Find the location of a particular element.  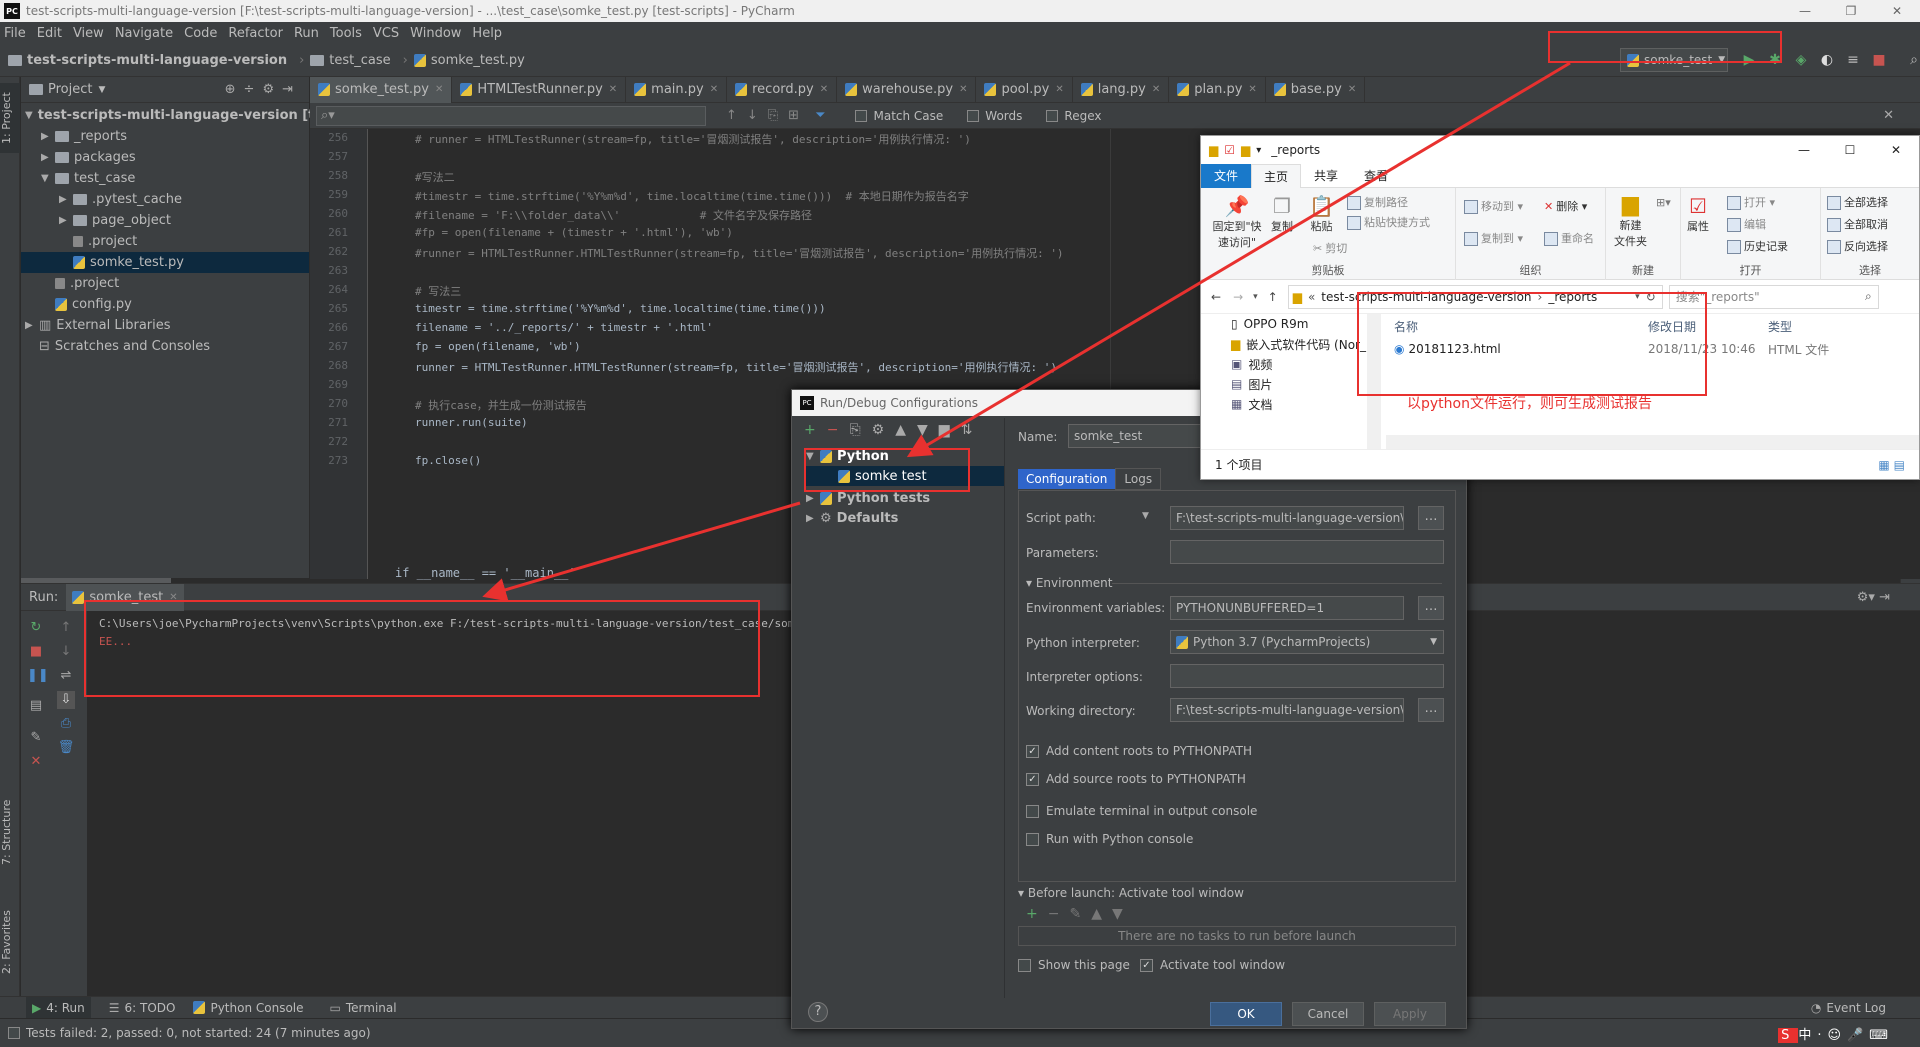

arrow-config-to-console is located at coordinates (641, 551).